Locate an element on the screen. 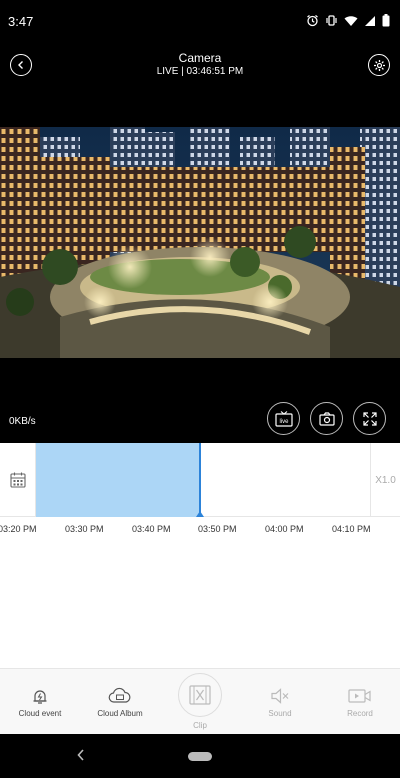 This screenshot has width=400, height=778. settings-button is located at coordinates (379, 65).